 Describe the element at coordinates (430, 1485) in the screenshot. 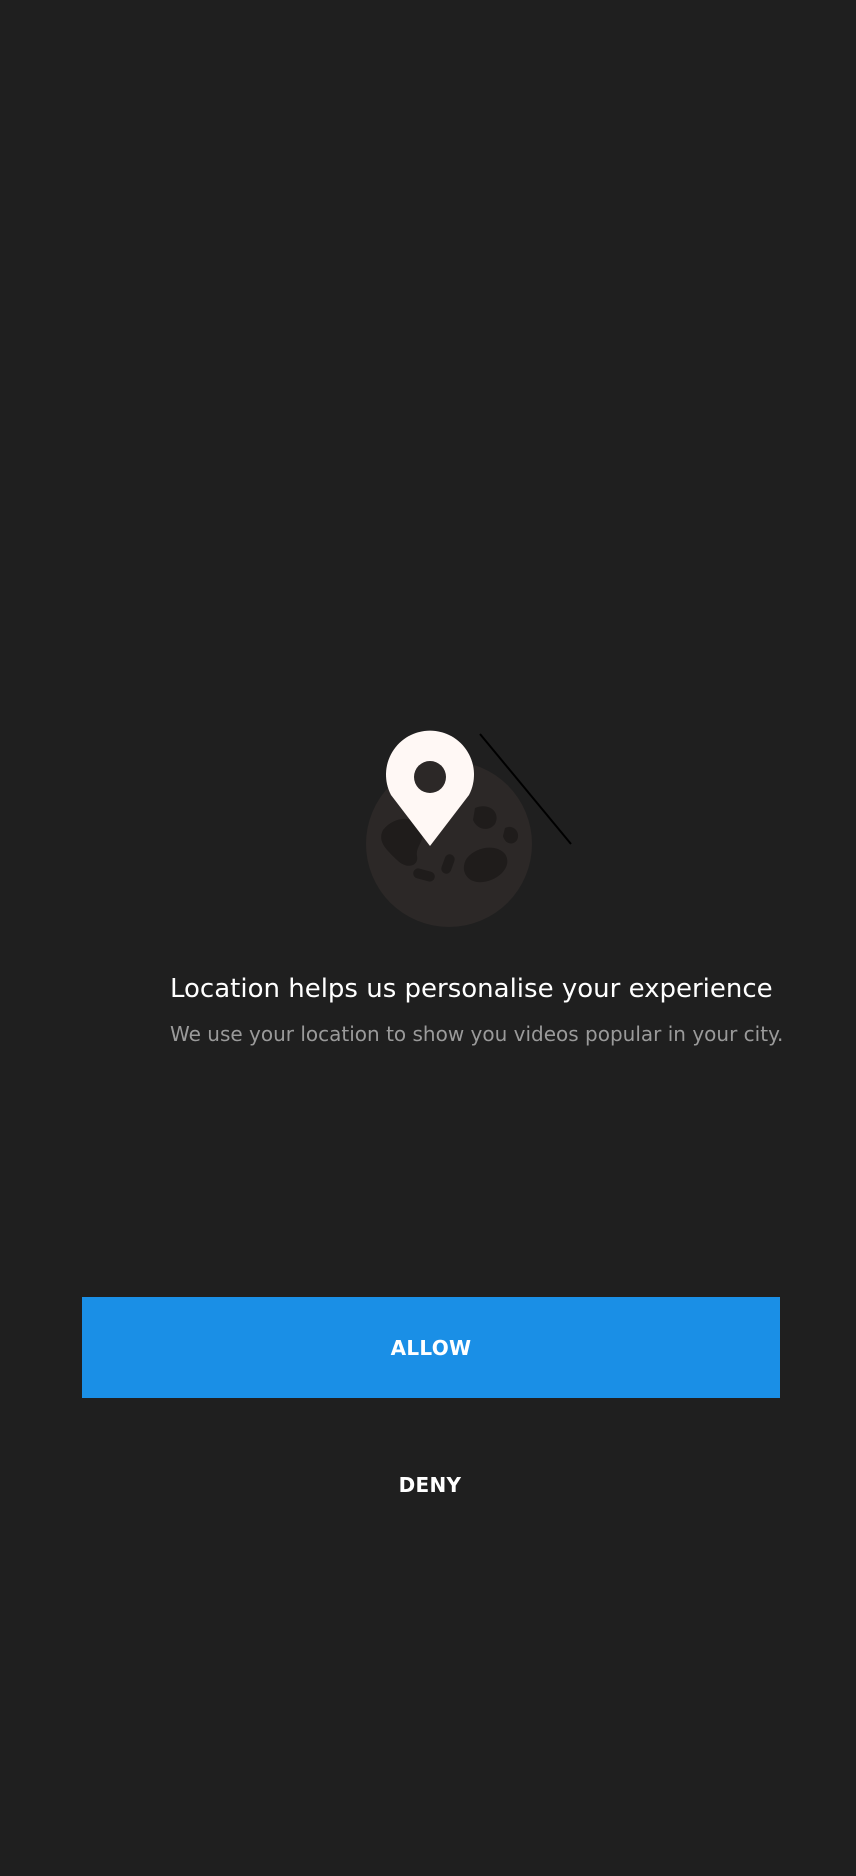

I see `deny-button: DENY` at that location.